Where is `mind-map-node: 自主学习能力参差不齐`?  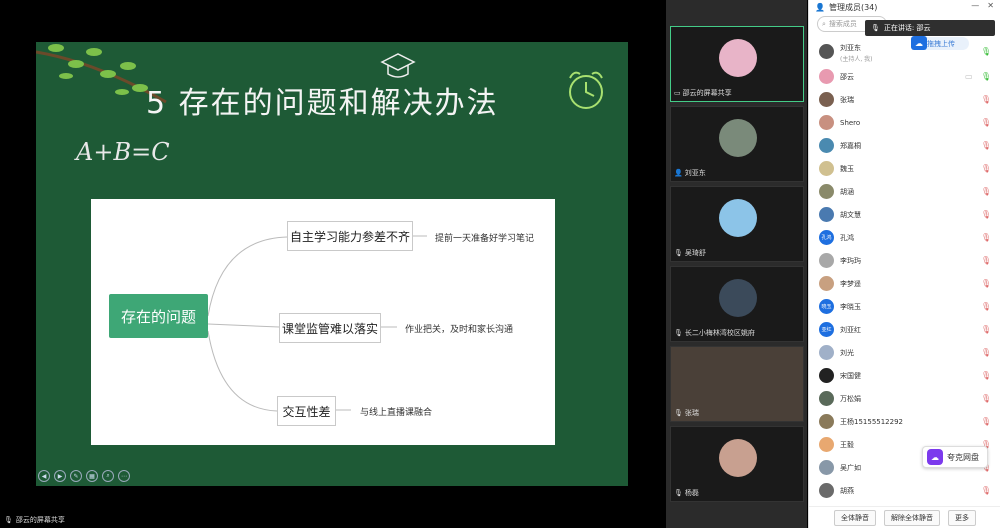 mind-map-node: 自主学习能力参差不齐 is located at coordinates (350, 236).